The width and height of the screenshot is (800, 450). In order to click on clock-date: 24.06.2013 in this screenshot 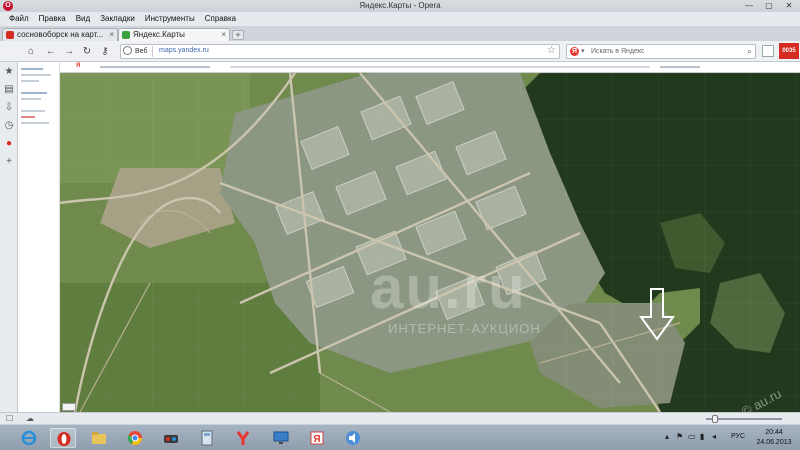, I will do `click(774, 442)`.